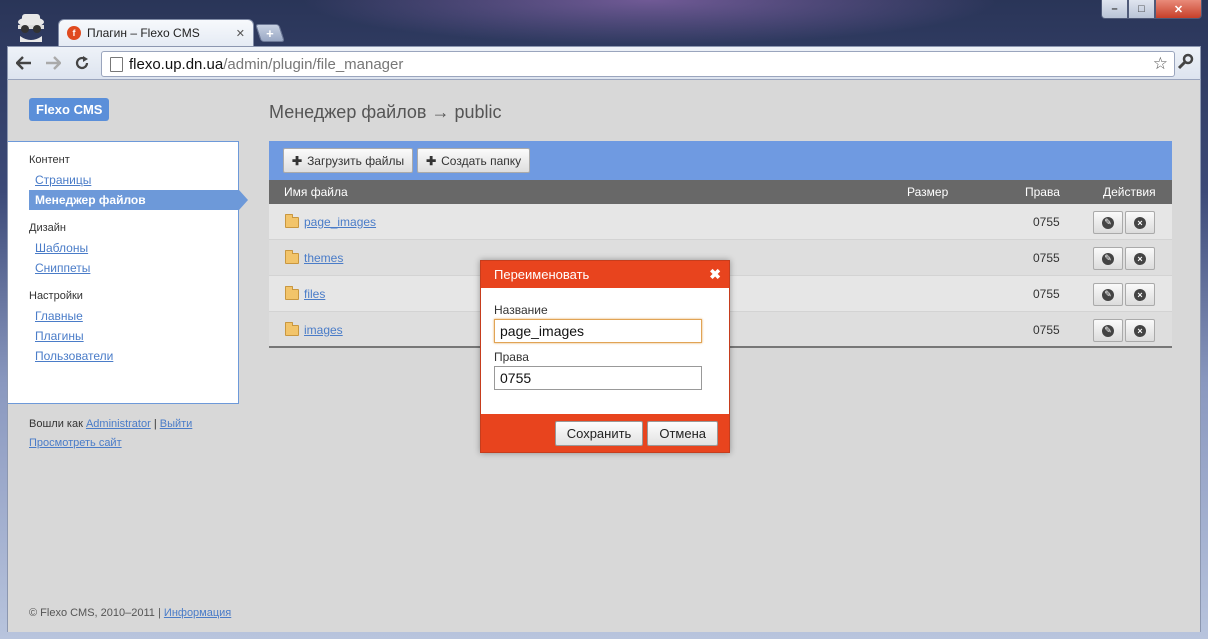 The width and height of the screenshot is (1208, 639). Describe the element at coordinates (56, 424) in the screenshot. I see `logged-in-label: Вошли как` at that location.